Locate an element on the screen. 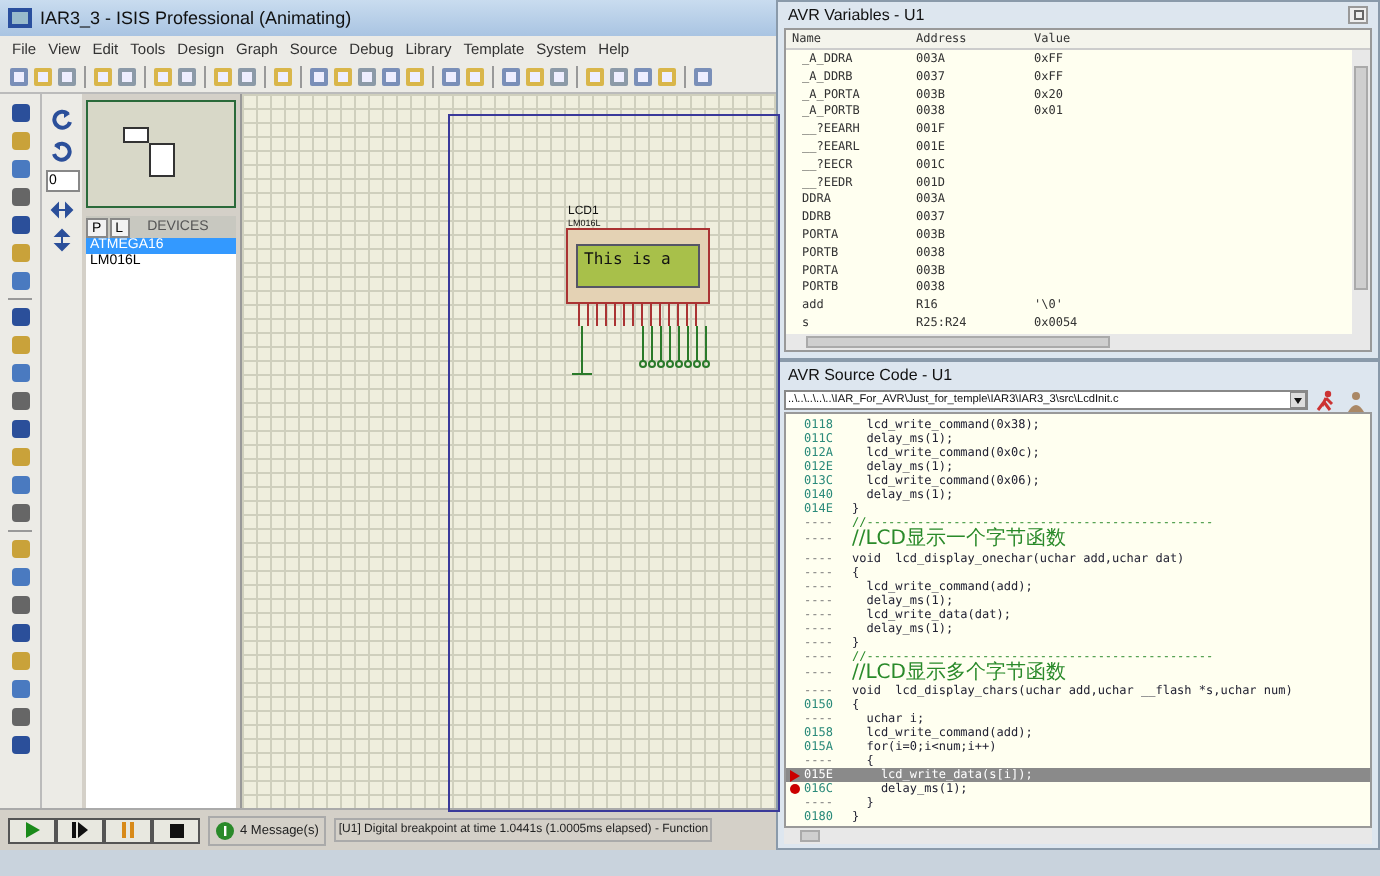  pause-button is located at coordinates (128, 830).